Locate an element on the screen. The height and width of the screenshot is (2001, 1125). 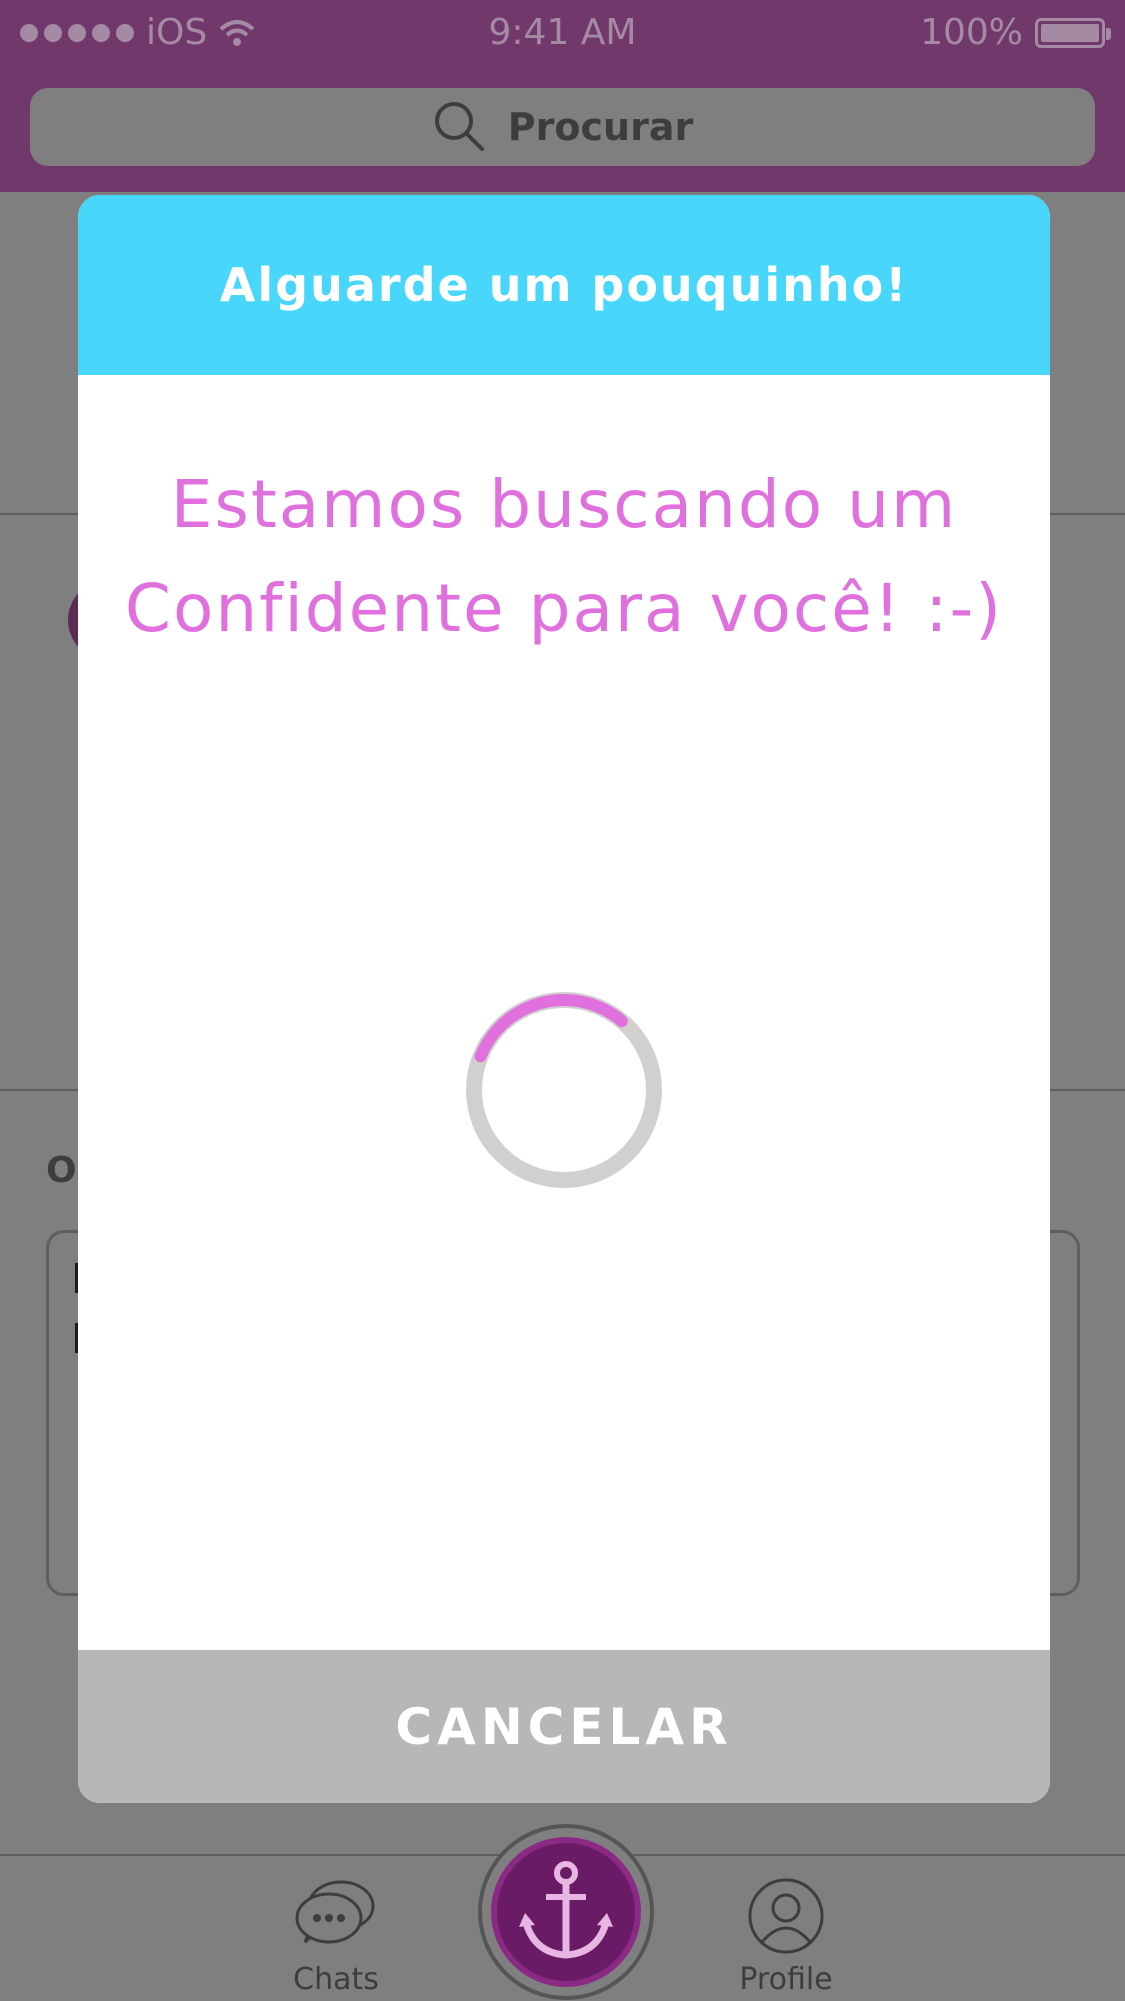
battery-indicator: 100% is located at coordinates (1015, 32).